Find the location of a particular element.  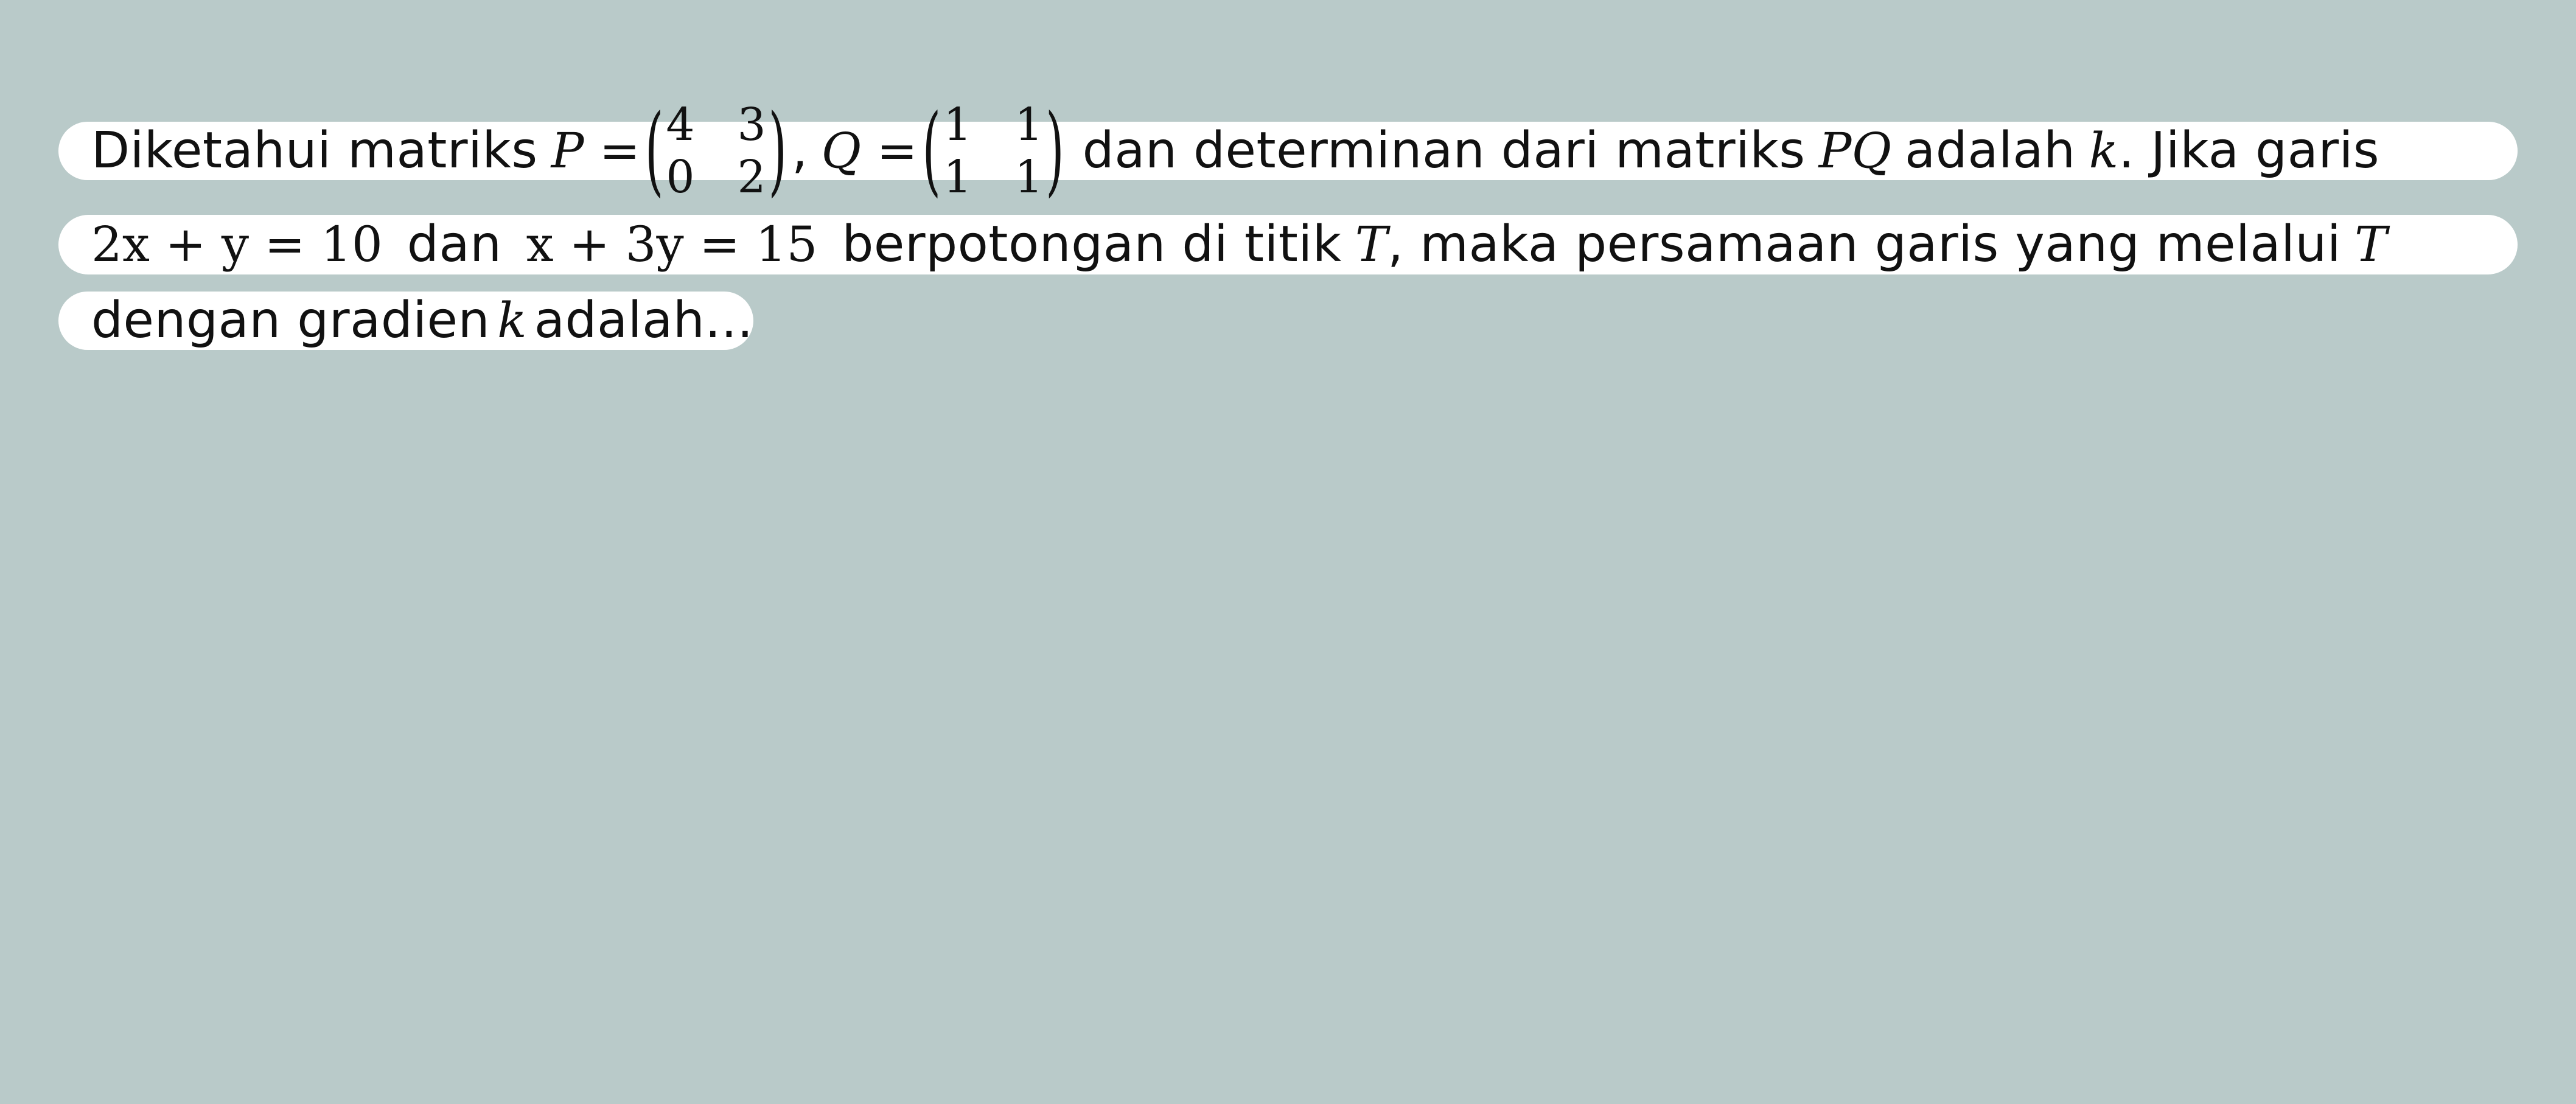

equation-2: x + 3y = 15 is located at coordinates (672, 245).